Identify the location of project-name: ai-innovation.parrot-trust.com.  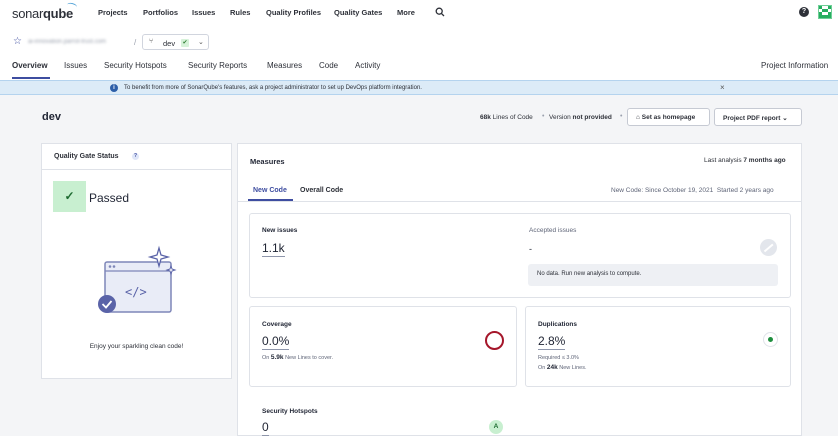
(67, 42).